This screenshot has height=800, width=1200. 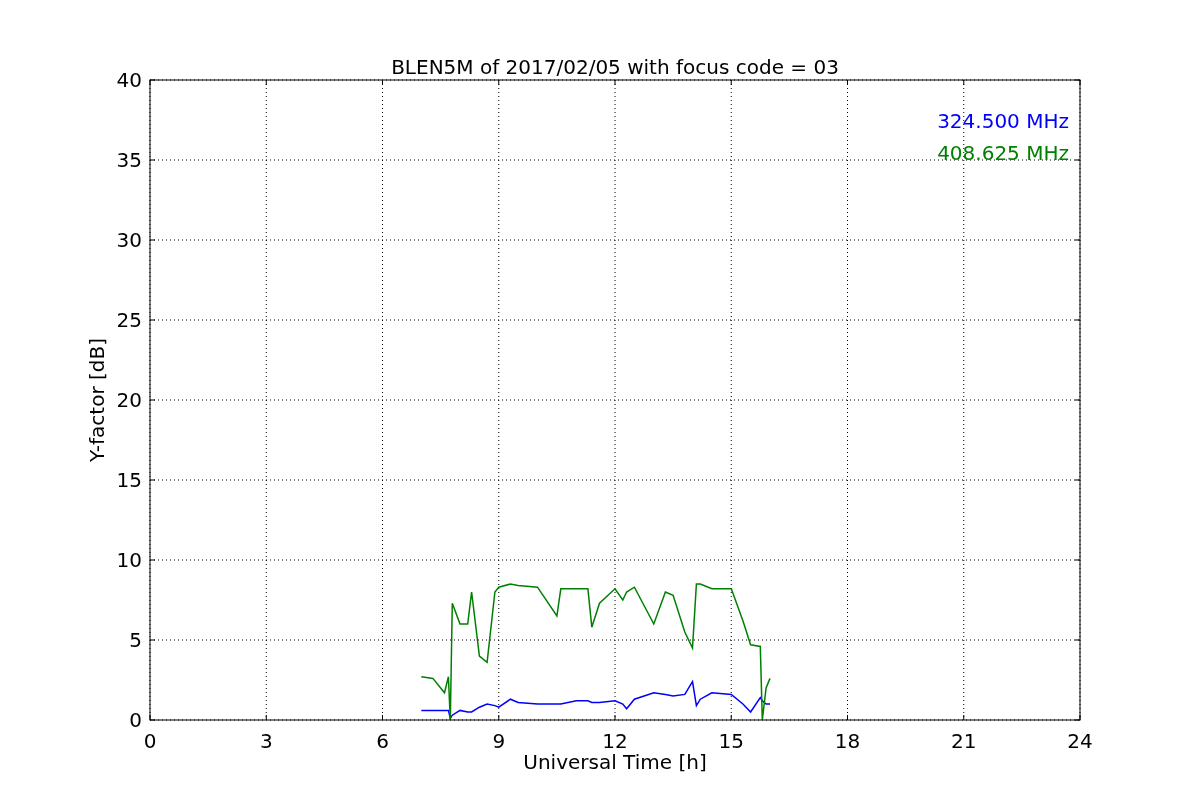 I want to click on tick-label: 25, so click(x=129, y=320).